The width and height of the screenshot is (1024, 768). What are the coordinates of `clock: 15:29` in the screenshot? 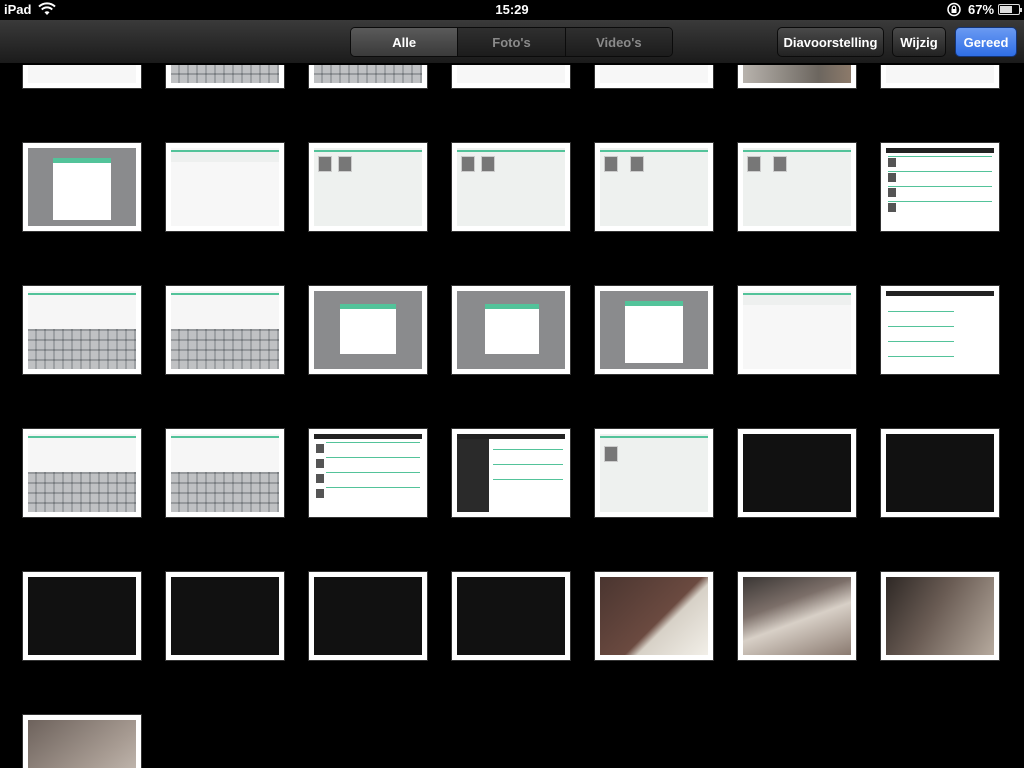 It's located at (512, 9).